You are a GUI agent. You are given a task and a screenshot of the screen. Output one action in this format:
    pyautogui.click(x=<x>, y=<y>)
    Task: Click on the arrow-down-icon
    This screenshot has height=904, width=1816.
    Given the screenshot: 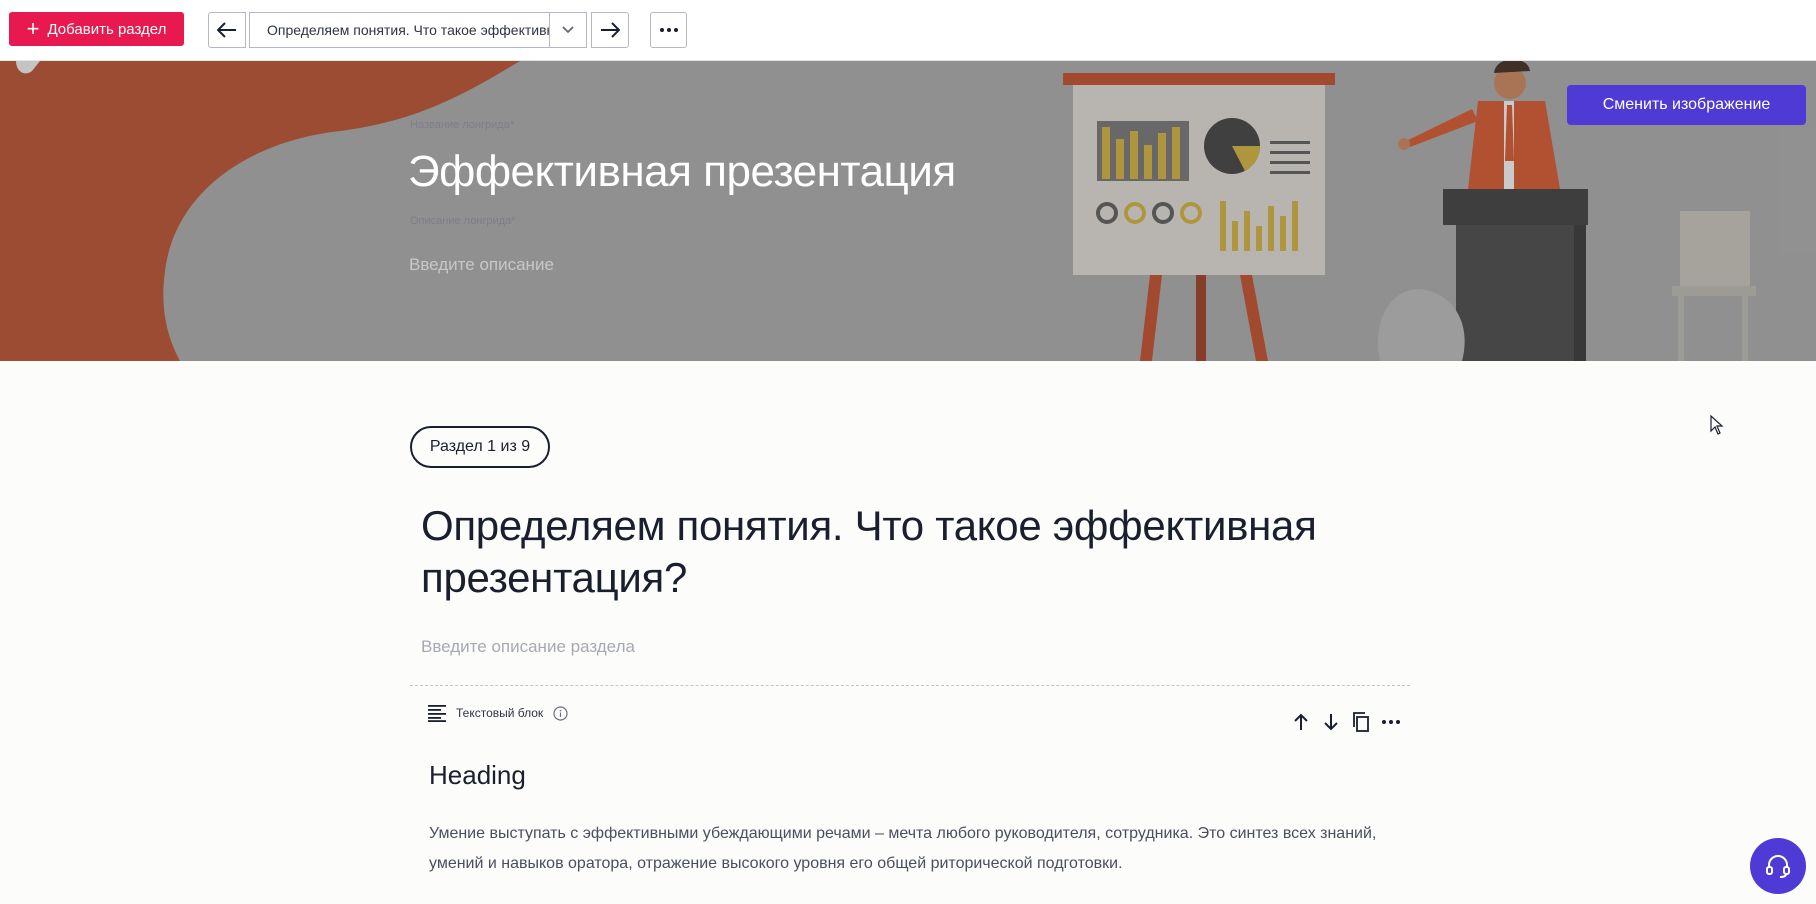 What is the action you would take?
    pyautogui.click(x=1331, y=722)
    